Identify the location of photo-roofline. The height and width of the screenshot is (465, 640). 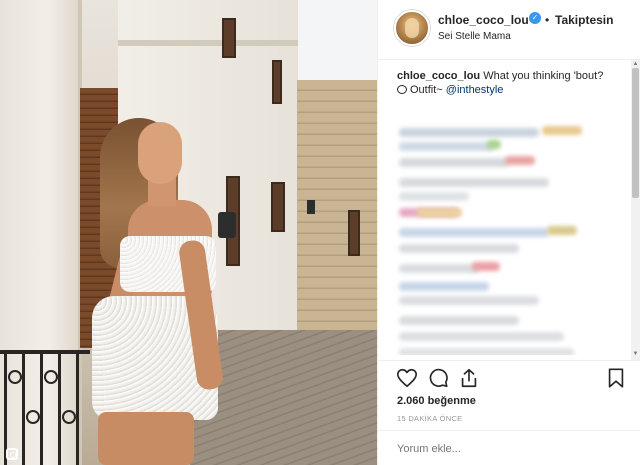
(208, 43).